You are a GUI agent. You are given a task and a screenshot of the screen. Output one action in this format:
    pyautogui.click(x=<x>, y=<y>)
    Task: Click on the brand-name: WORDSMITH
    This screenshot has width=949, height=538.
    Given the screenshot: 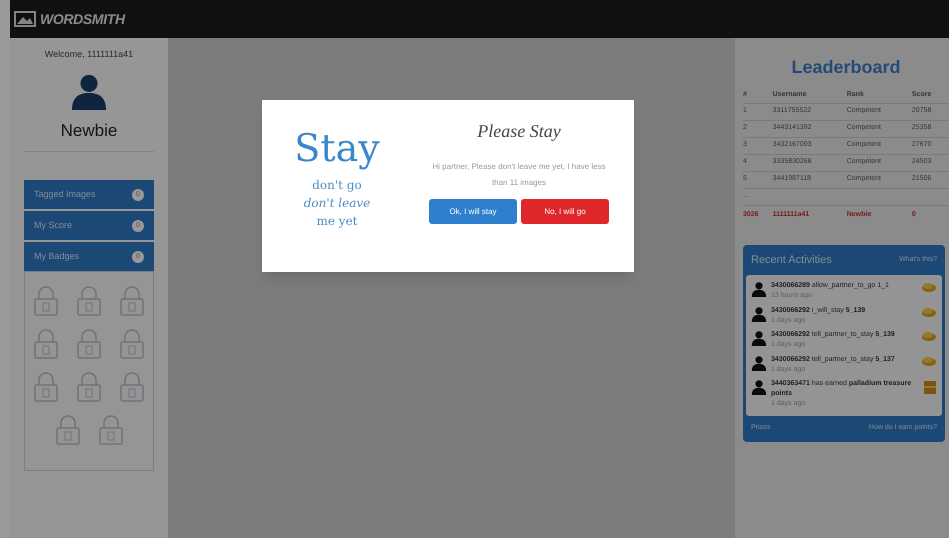 What is the action you would take?
    pyautogui.click(x=82, y=19)
    